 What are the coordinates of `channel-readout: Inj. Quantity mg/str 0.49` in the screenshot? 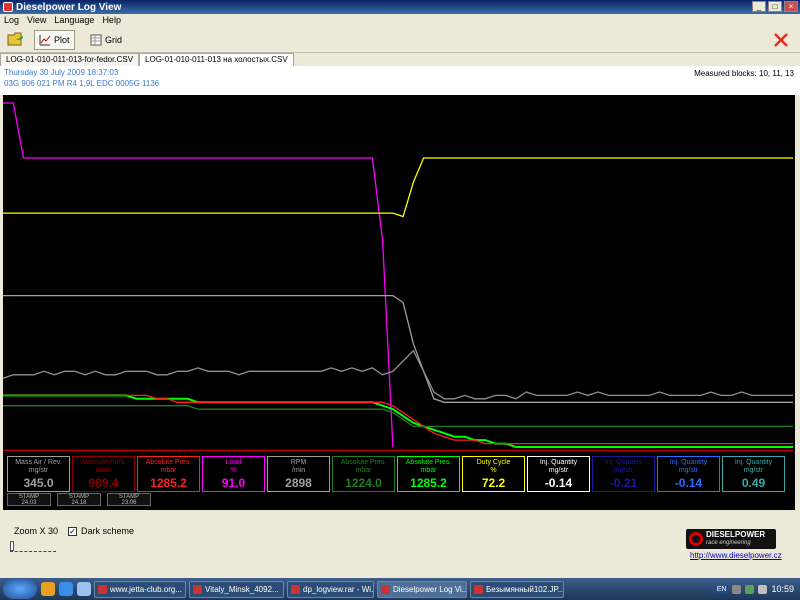 It's located at (753, 474).